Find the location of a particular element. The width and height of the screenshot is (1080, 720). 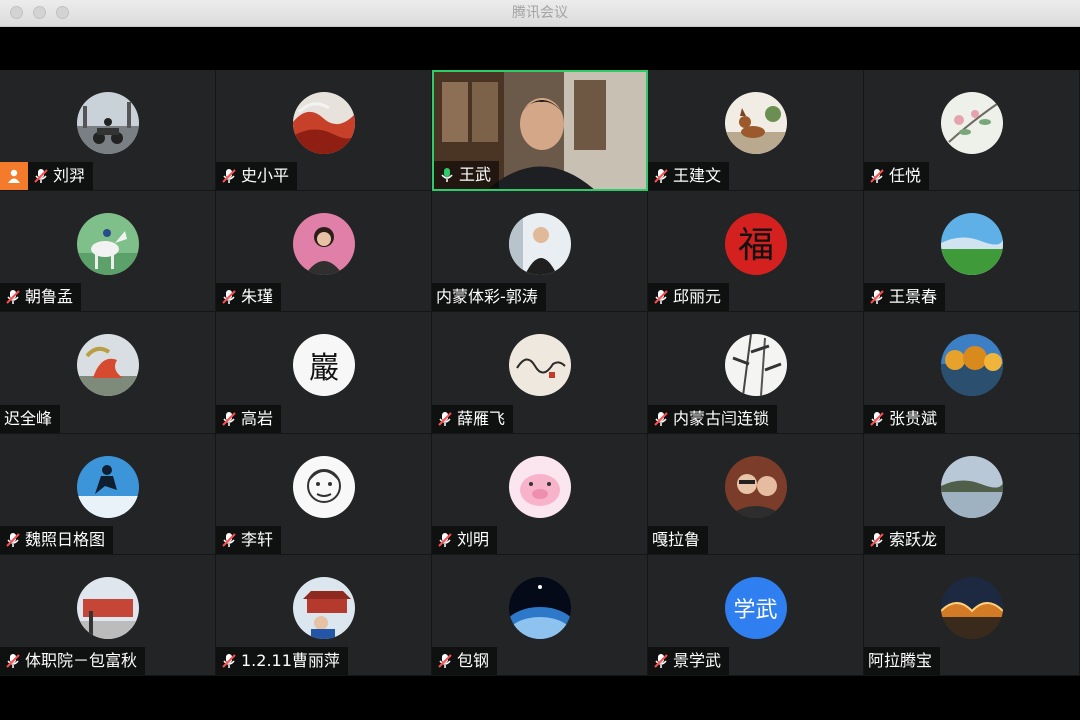

bottom-toolbar-area is located at coordinates (540, 698).